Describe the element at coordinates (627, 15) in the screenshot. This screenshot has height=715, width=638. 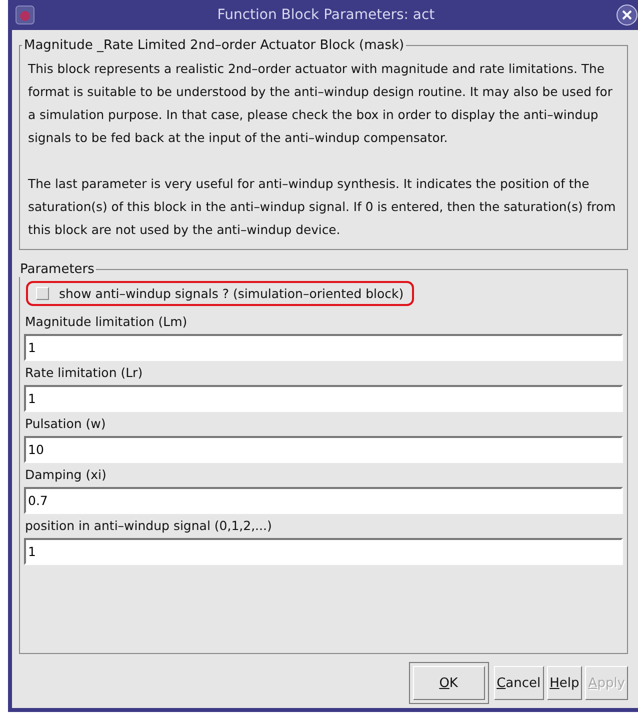
I see `close-icon` at that location.